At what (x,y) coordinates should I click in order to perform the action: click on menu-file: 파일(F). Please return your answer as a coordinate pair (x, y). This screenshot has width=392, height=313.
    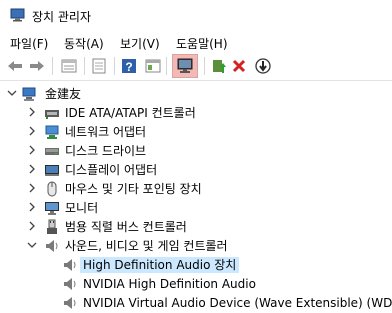
    Looking at the image, I should click on (29, 43).